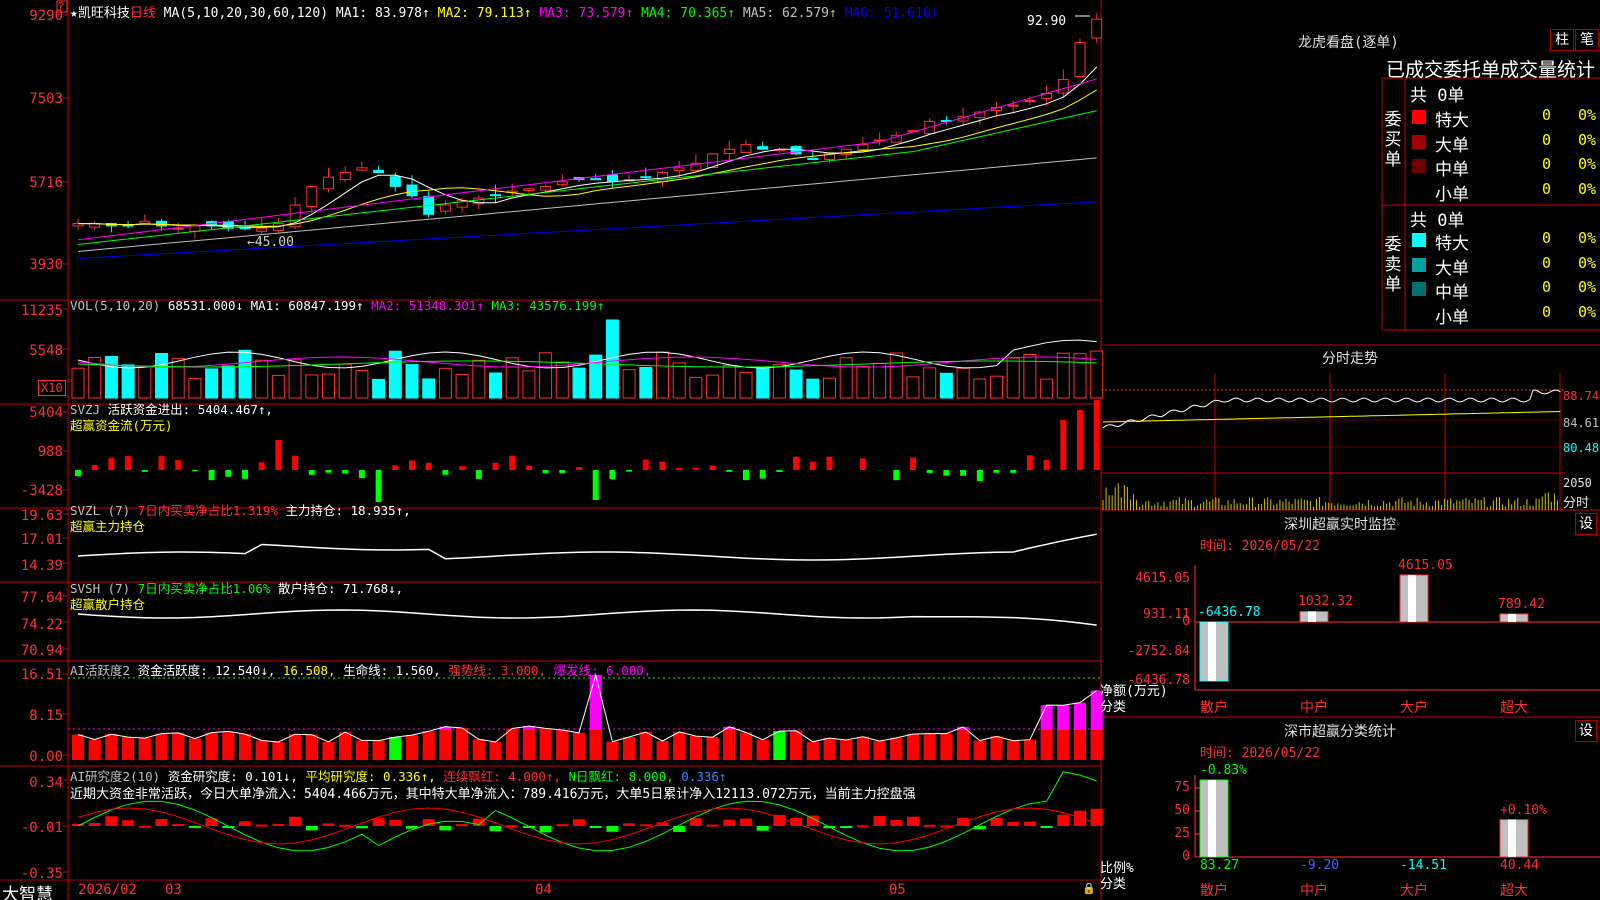  I want to click on sz-class-value-2: -14.51, so click(1423, 865).